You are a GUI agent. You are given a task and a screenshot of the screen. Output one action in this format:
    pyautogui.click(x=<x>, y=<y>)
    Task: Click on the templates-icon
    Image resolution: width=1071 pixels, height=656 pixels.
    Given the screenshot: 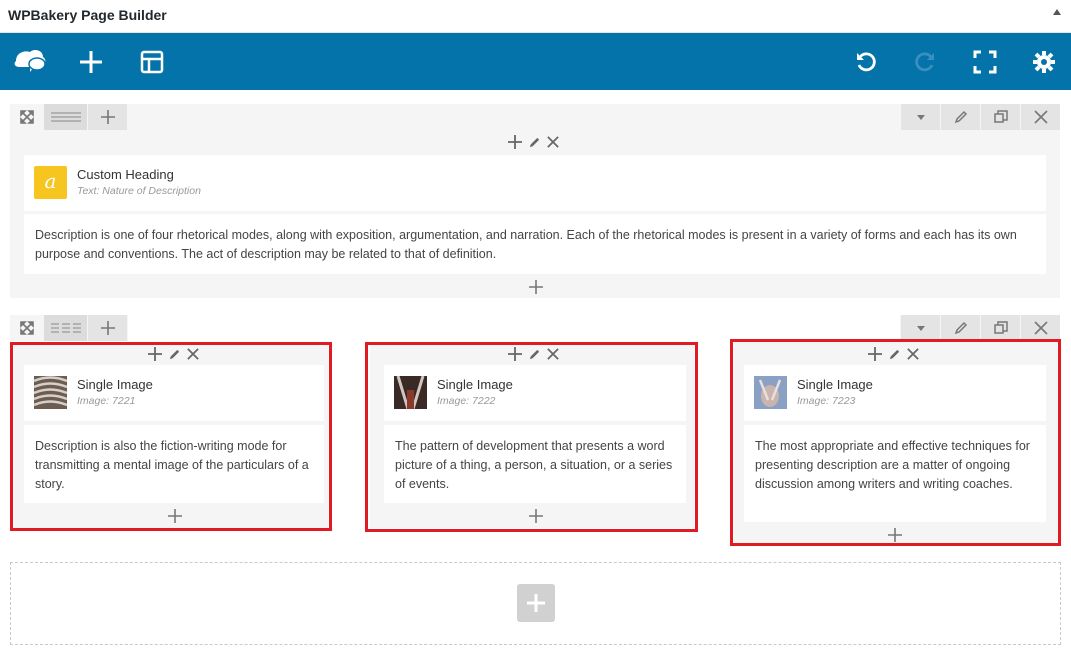 What is the action you would take?
    pyautogui.click(x=152, y=61)
    